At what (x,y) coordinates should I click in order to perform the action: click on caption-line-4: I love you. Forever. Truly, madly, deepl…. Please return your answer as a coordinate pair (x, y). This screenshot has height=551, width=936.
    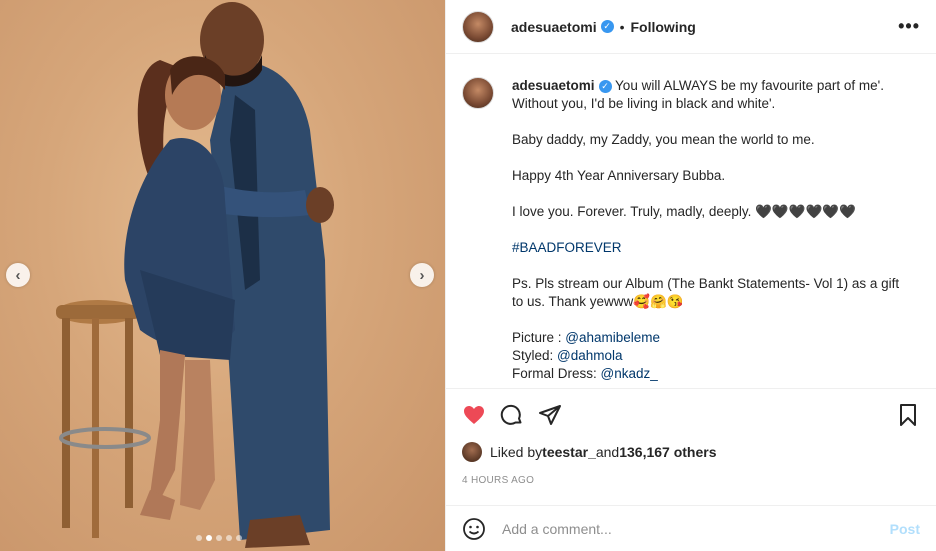
    Looking at the image, I should click on (684, 211).